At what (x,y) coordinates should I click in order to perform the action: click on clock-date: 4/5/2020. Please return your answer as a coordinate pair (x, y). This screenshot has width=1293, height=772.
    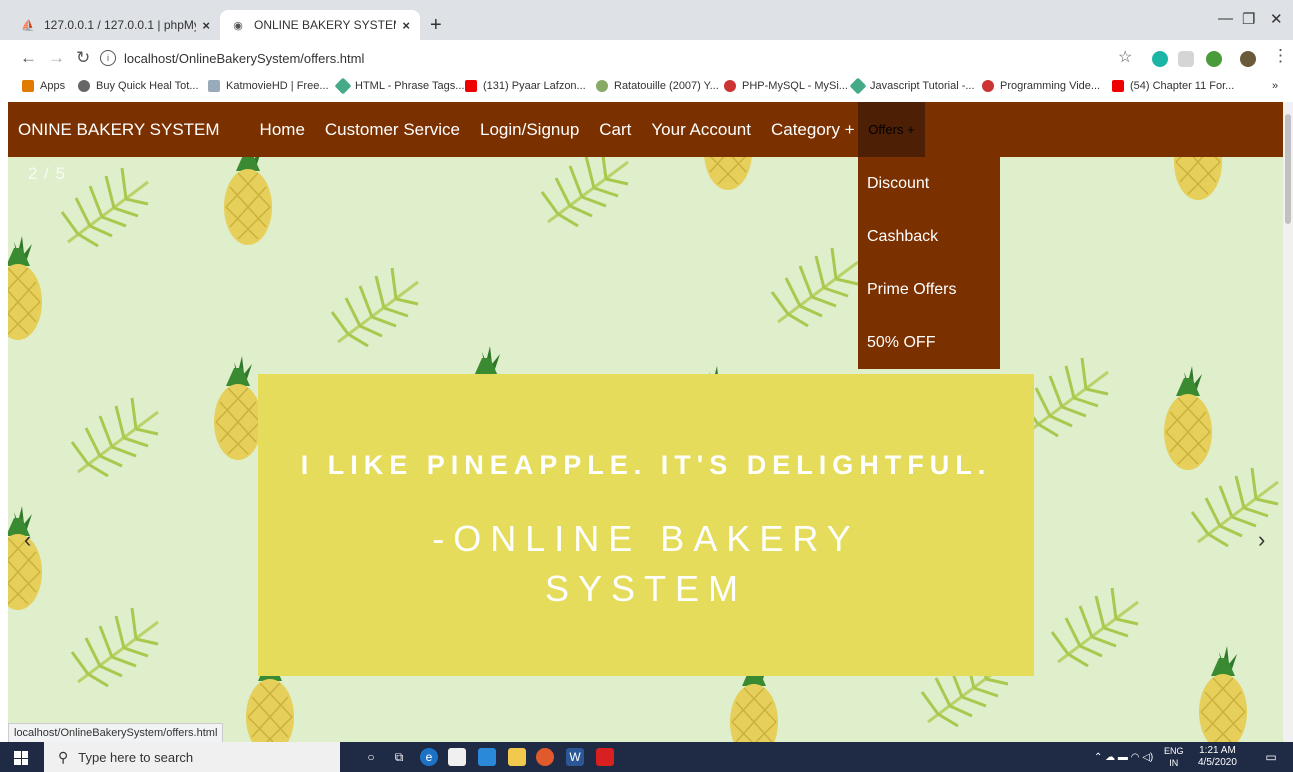
    Looking at the image, I should click on (1217, 762).